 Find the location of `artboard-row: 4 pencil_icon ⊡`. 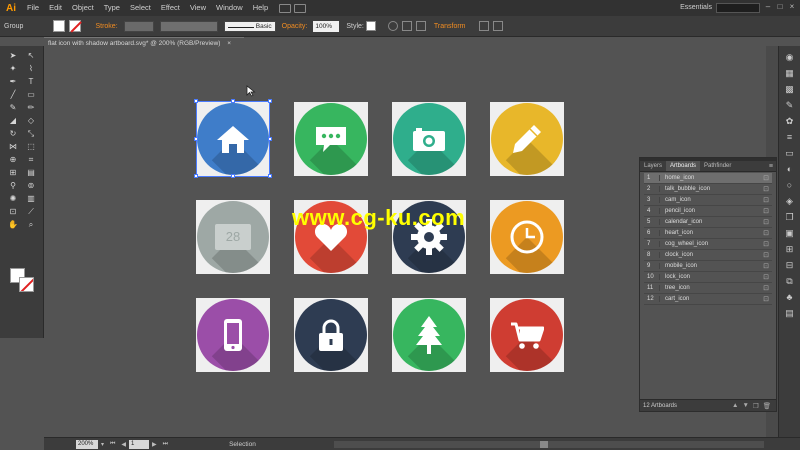

artboard-row: 4 pencil_icon ⊡ is located at coordinates (708, 211).